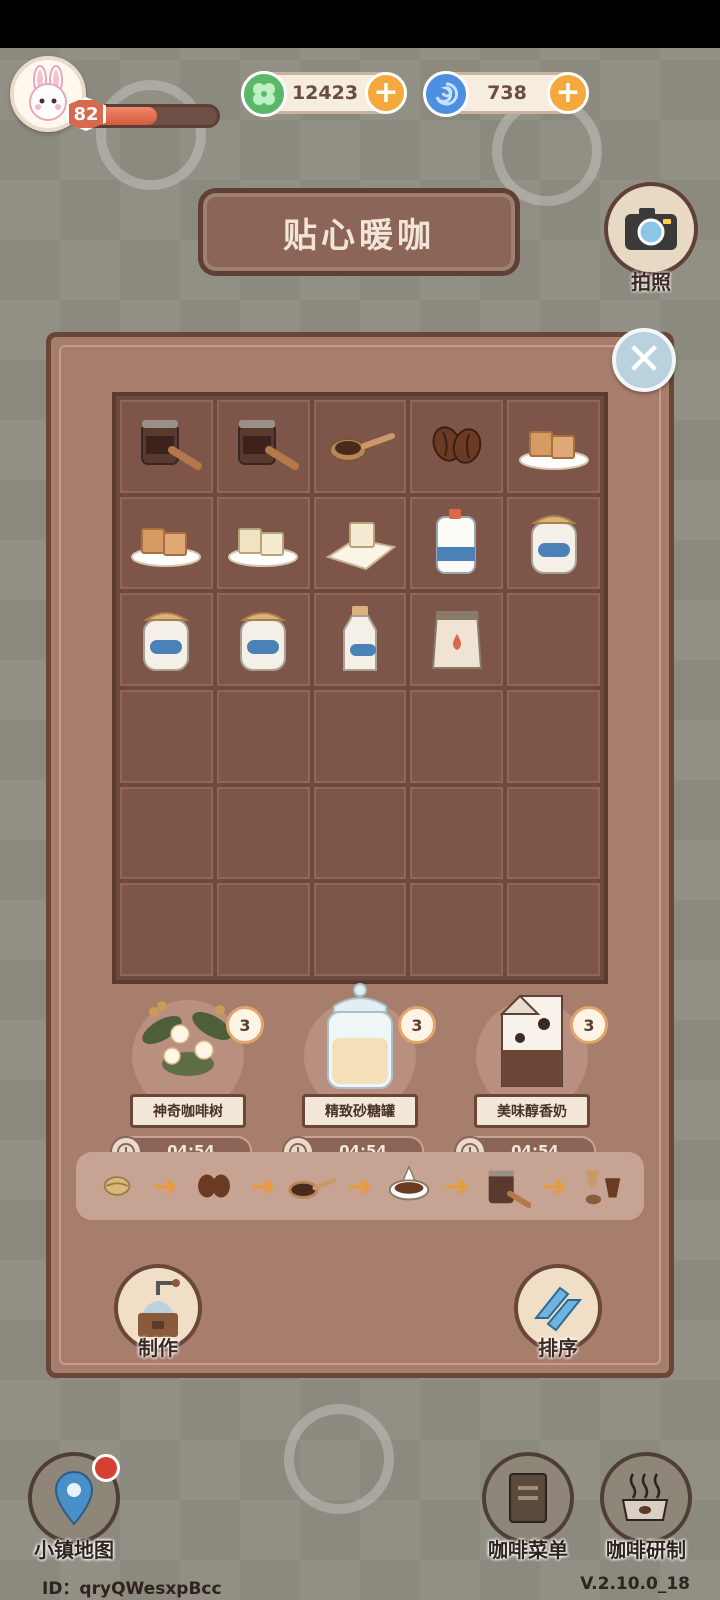 The image size is (720, 1600). What do you see at coordinates (117, 1186) in the screenshot?
I see `coffee-bean-raw-icon` at bounding box center [117, 1186].